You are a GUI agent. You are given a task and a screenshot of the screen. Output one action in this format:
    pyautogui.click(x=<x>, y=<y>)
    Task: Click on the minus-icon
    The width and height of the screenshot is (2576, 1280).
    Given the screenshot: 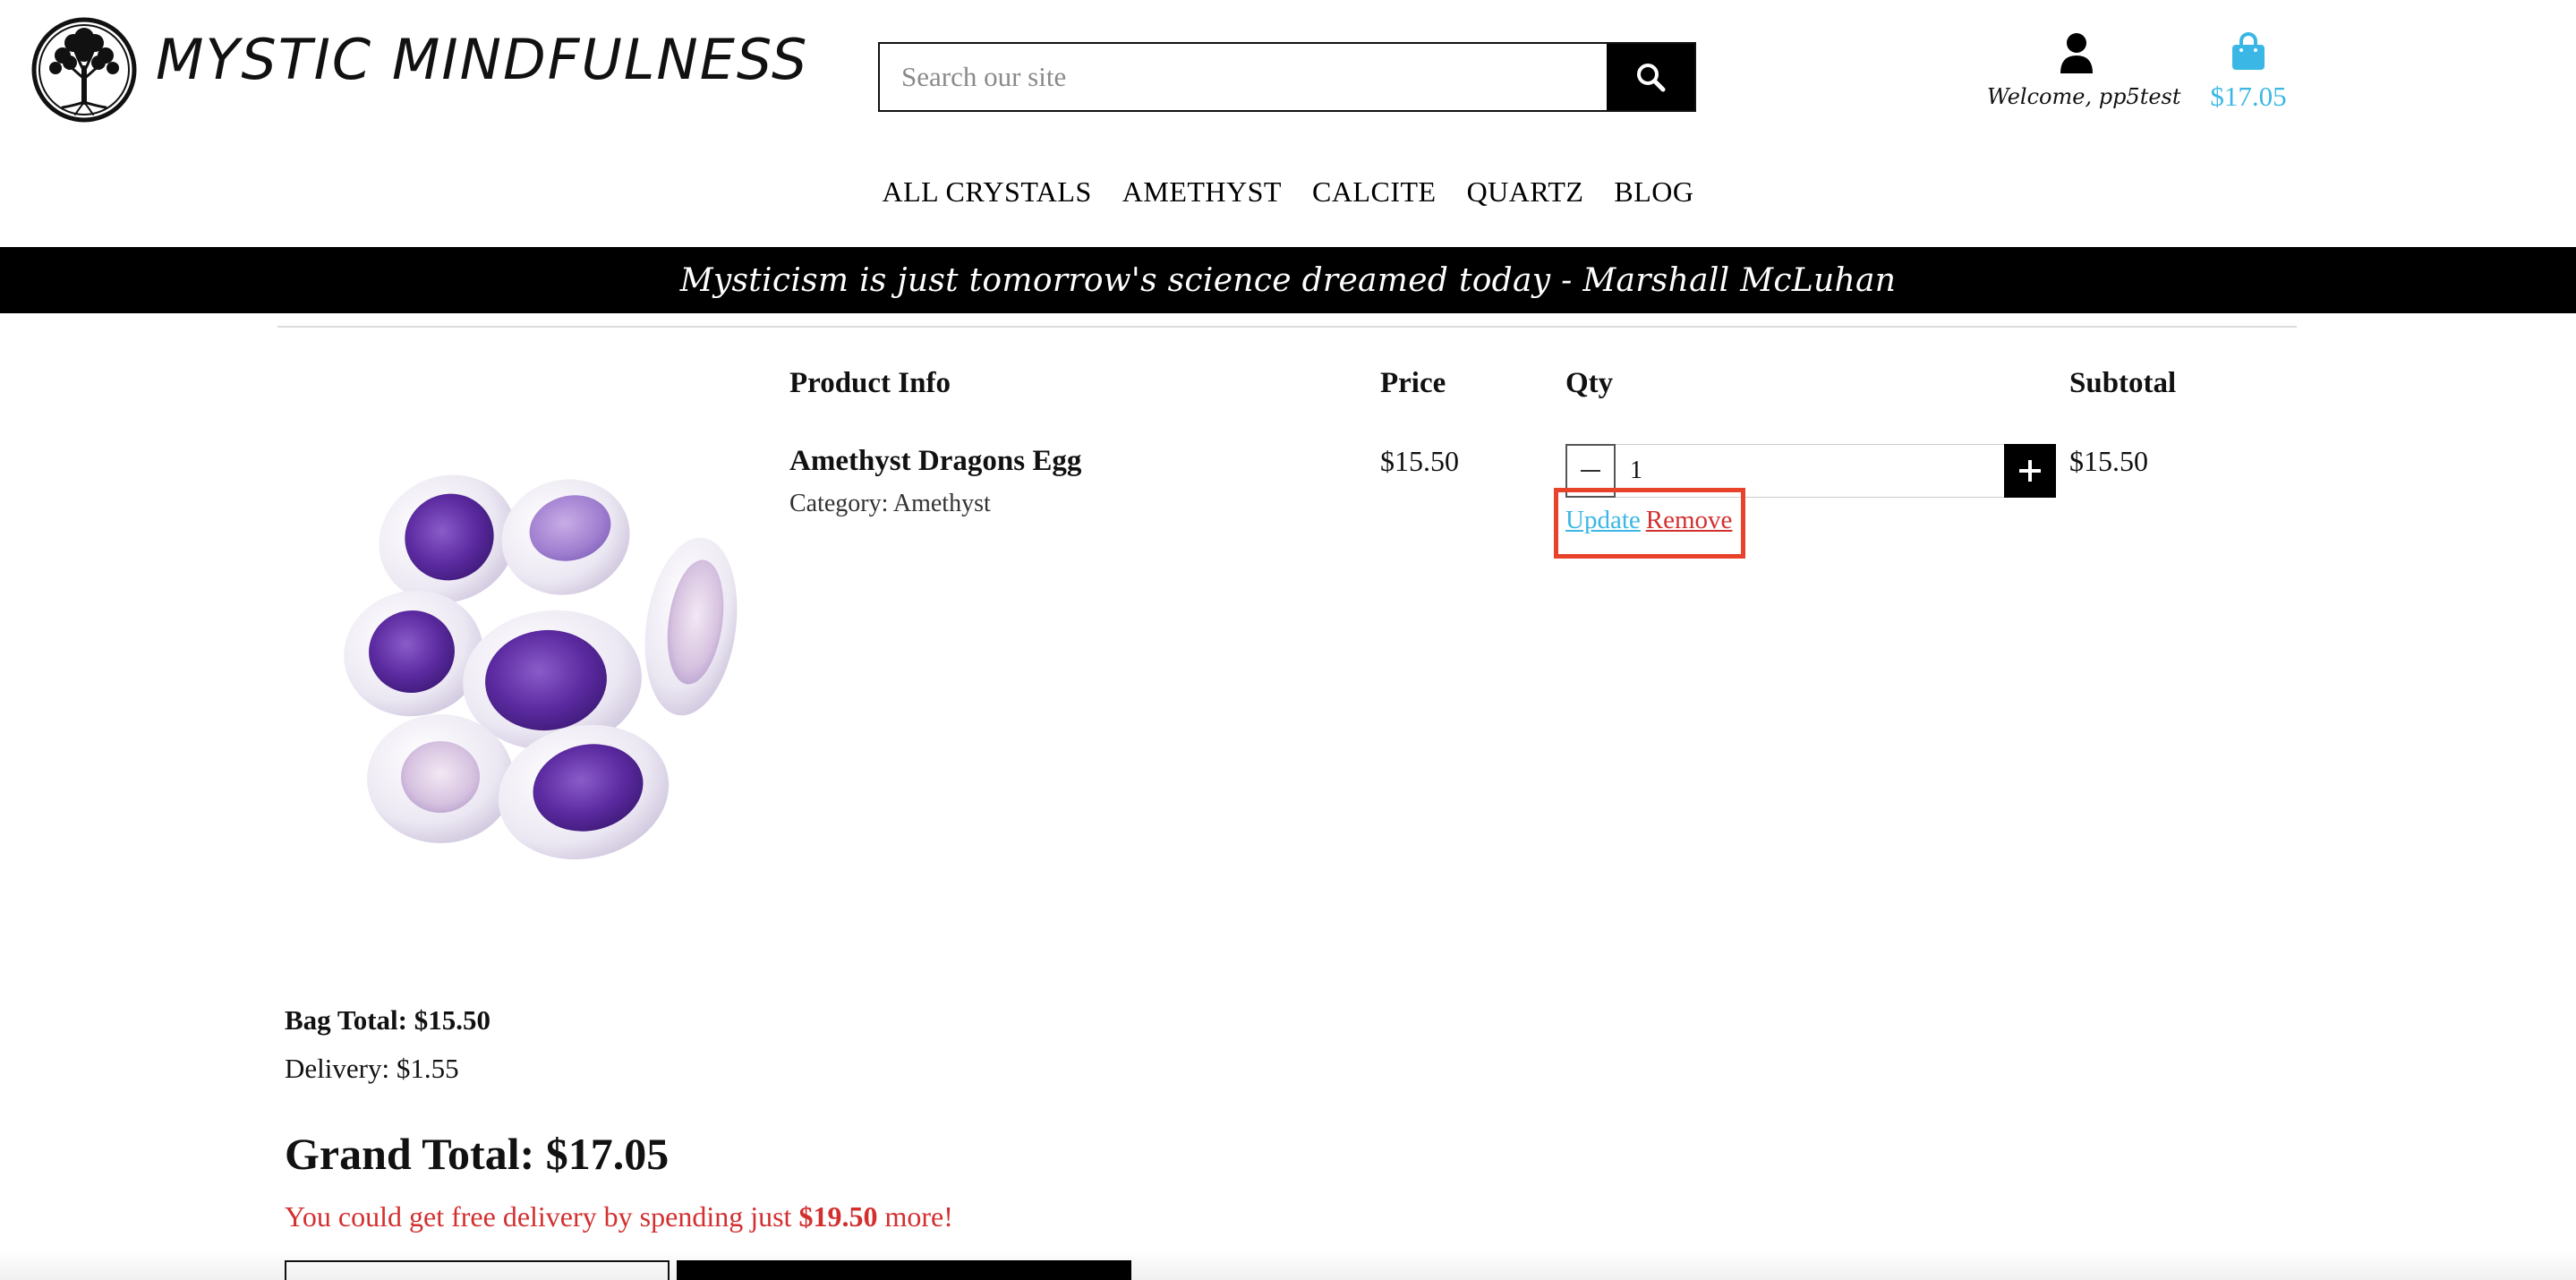 What is the action you would take?
    pyautogui.click(x=1590, y=471)
    